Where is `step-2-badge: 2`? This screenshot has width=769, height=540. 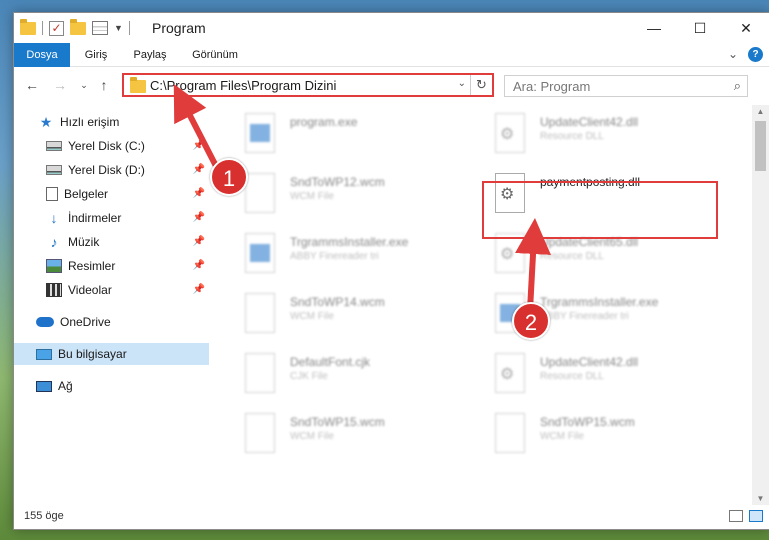 step-2-badge: 2 is located at coordinates (531, 321).